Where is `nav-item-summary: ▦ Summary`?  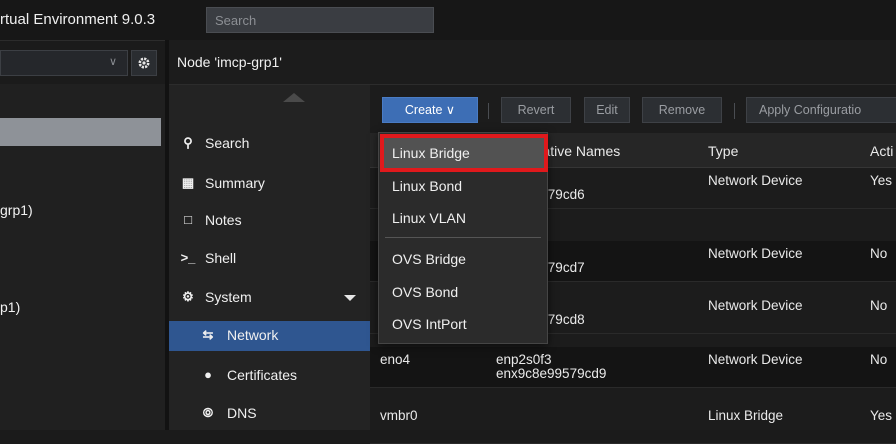
nav-item-summary: ▦ Summary is located at coordinates (269, 184).